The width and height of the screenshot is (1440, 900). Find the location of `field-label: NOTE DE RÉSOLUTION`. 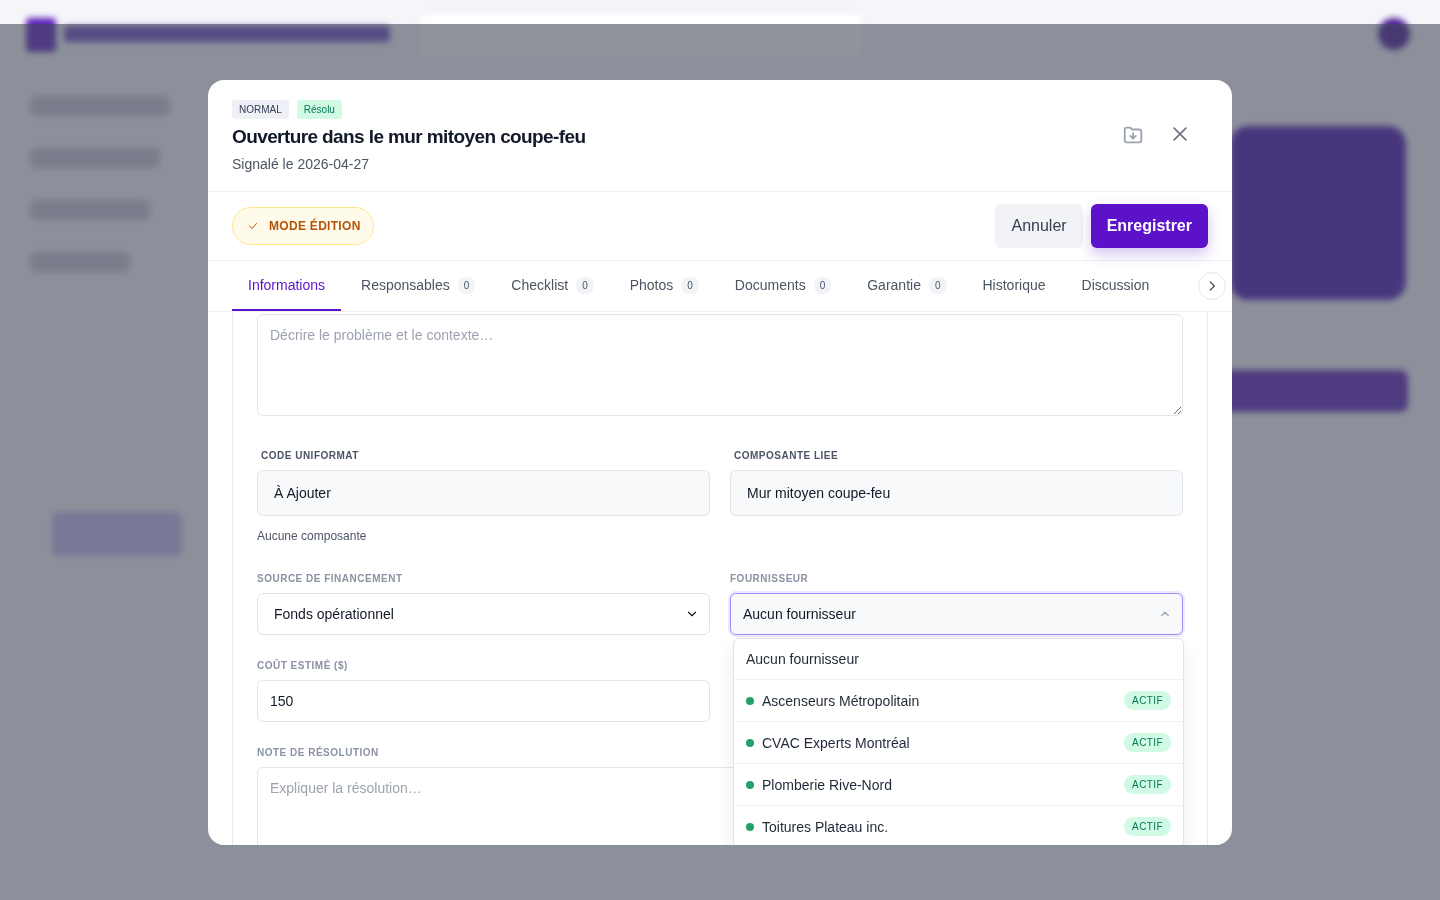

field-label: NOTE DE RÉSOLUTION is located at coordinates (318, 752).